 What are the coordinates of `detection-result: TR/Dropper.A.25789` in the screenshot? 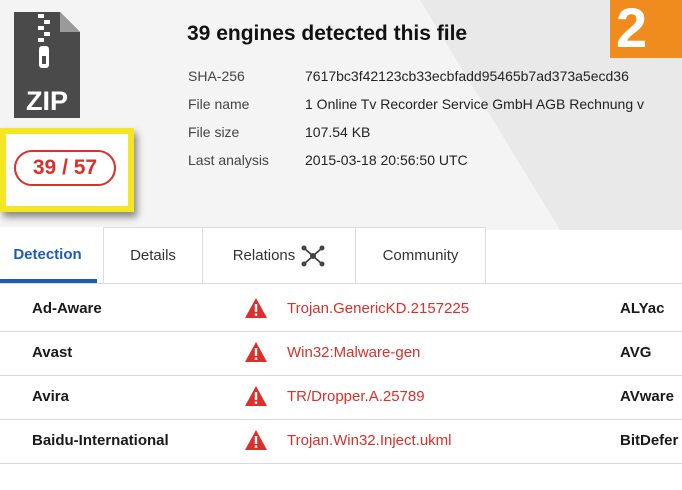 It's located at (356, 396).